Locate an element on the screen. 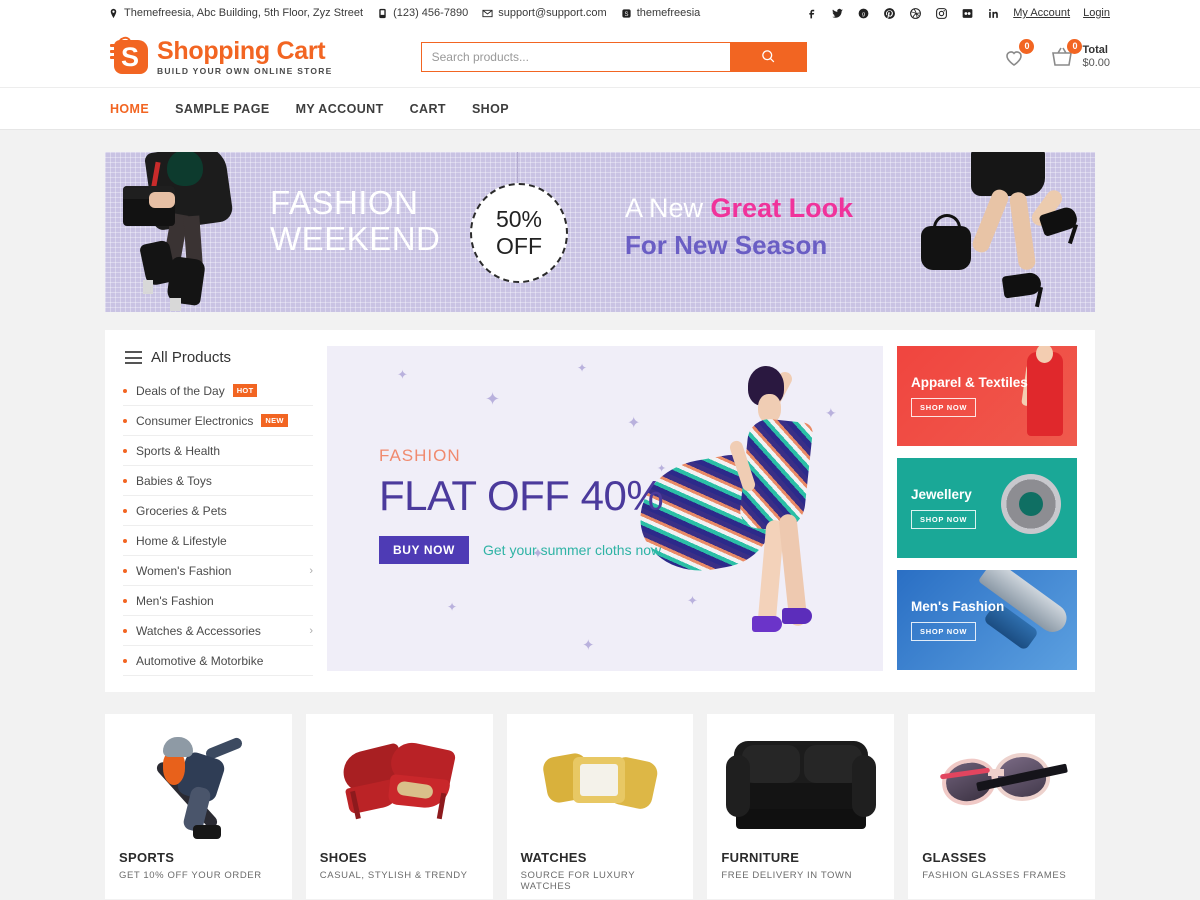 This screenshot has width=1200, height=900. hero-sub-line1: A New Great Look is located at coordinates (739, 208).